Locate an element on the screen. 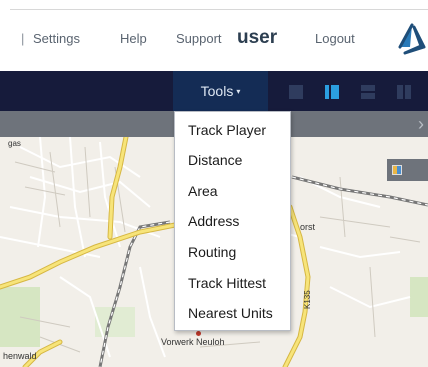 The width and height of the screenshot is (428, 367). map-label: orst is located at coordinates (308, 227).